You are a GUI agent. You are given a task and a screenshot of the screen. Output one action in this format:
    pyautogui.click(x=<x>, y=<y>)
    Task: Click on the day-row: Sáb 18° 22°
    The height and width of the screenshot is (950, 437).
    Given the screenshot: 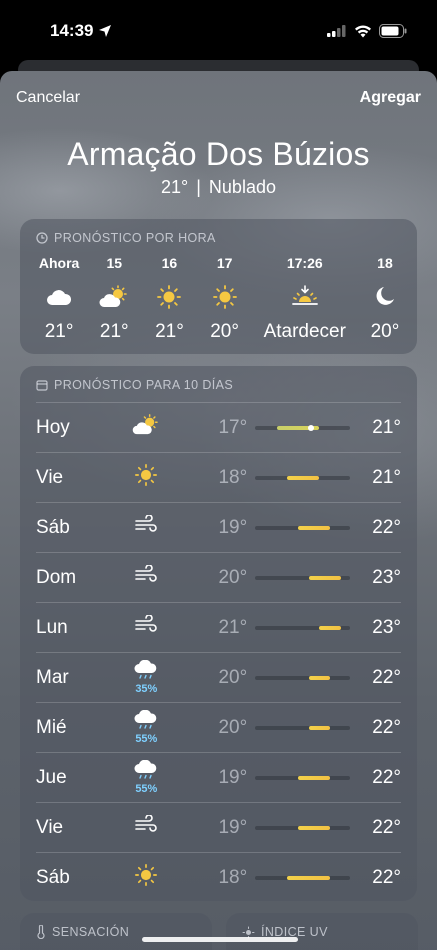 What is the action you would take?
    pyautogui.click(x=218, y=876)
    